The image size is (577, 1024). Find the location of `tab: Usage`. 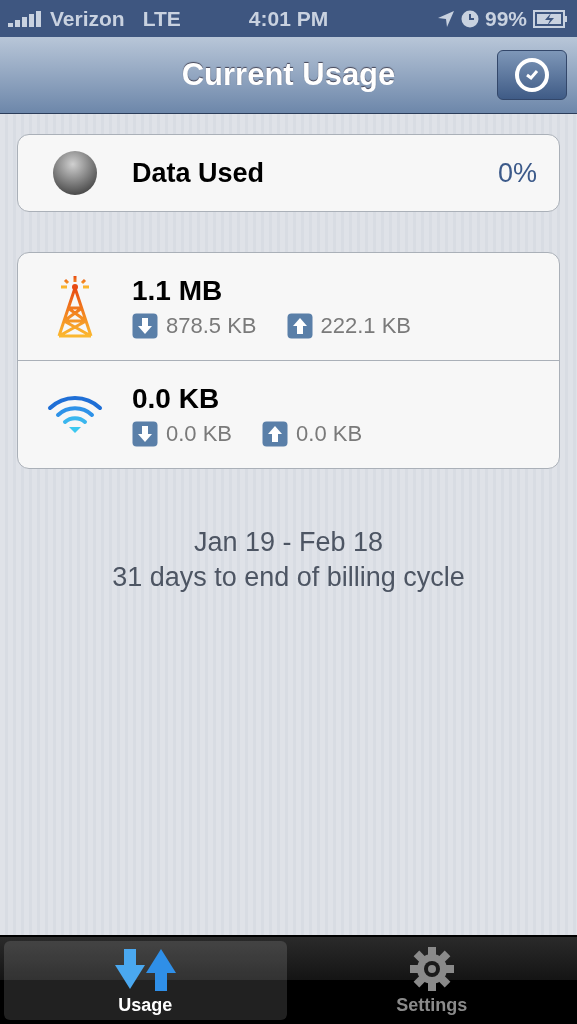

tab: Usage is located at coordinates (145, 980).